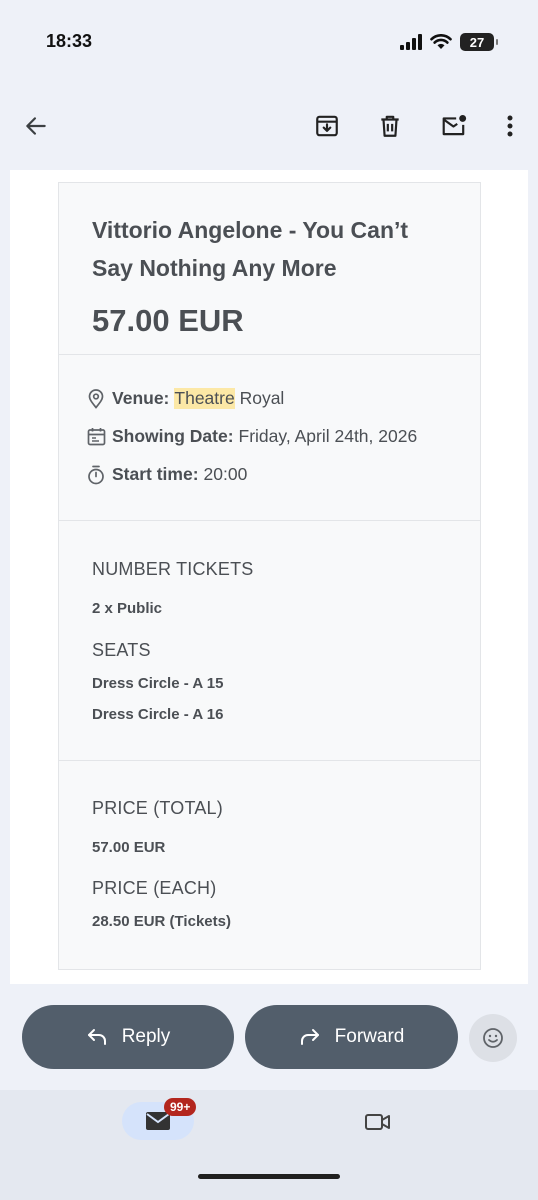 Image resolution: width=538 pixels, height=1200 pixels. I want to click on start-time-value: 20:00, so click(225, 474).